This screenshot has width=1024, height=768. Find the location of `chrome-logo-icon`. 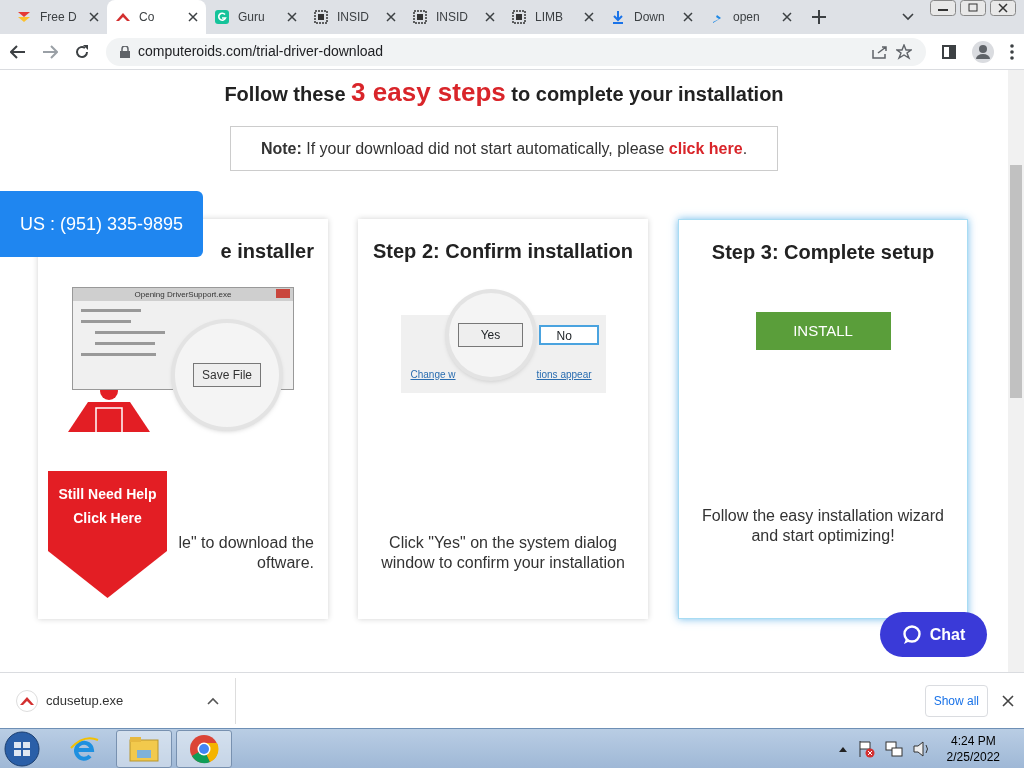

chrome-logo-icon is located at coordinates (204, 748).